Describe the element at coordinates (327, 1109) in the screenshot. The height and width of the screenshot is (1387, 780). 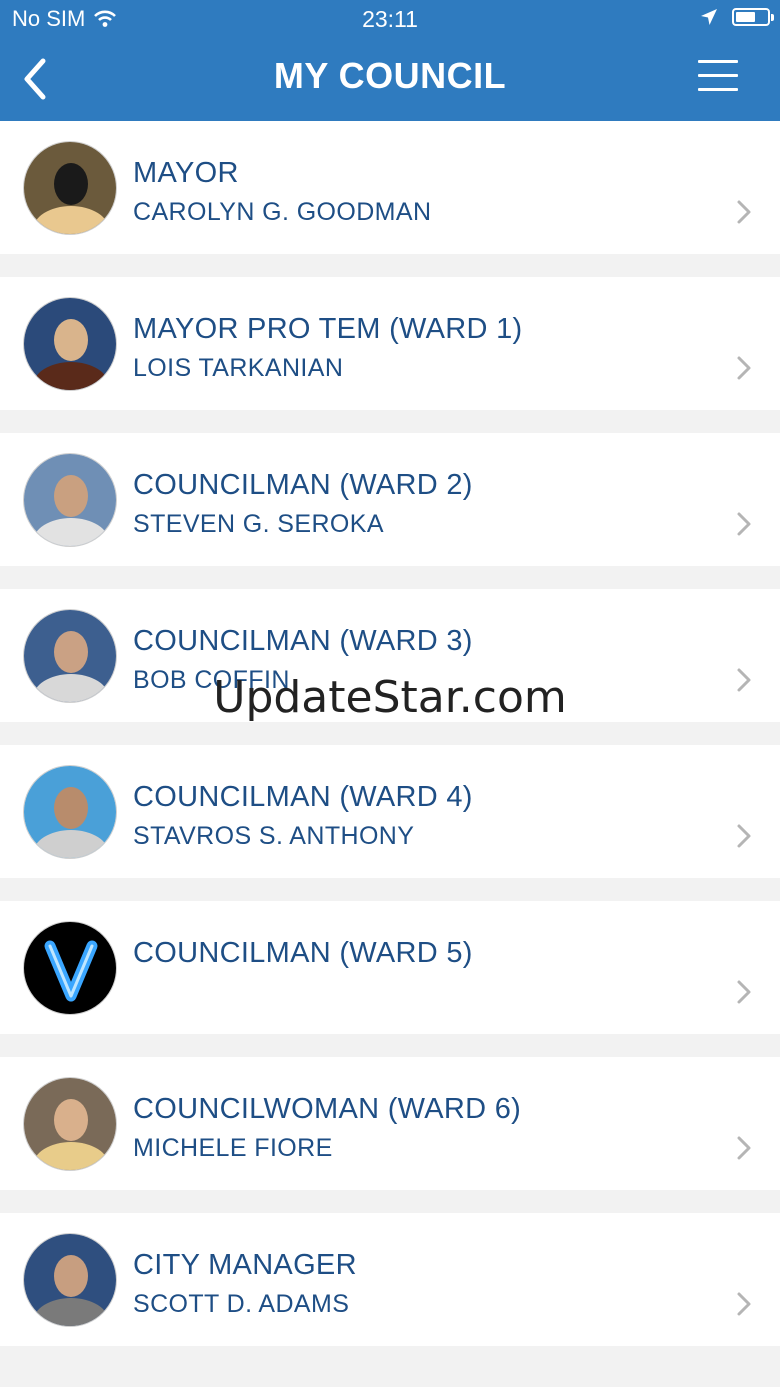
I see `member-role: COUNCILWOMAN (WARD 6)` at that location.